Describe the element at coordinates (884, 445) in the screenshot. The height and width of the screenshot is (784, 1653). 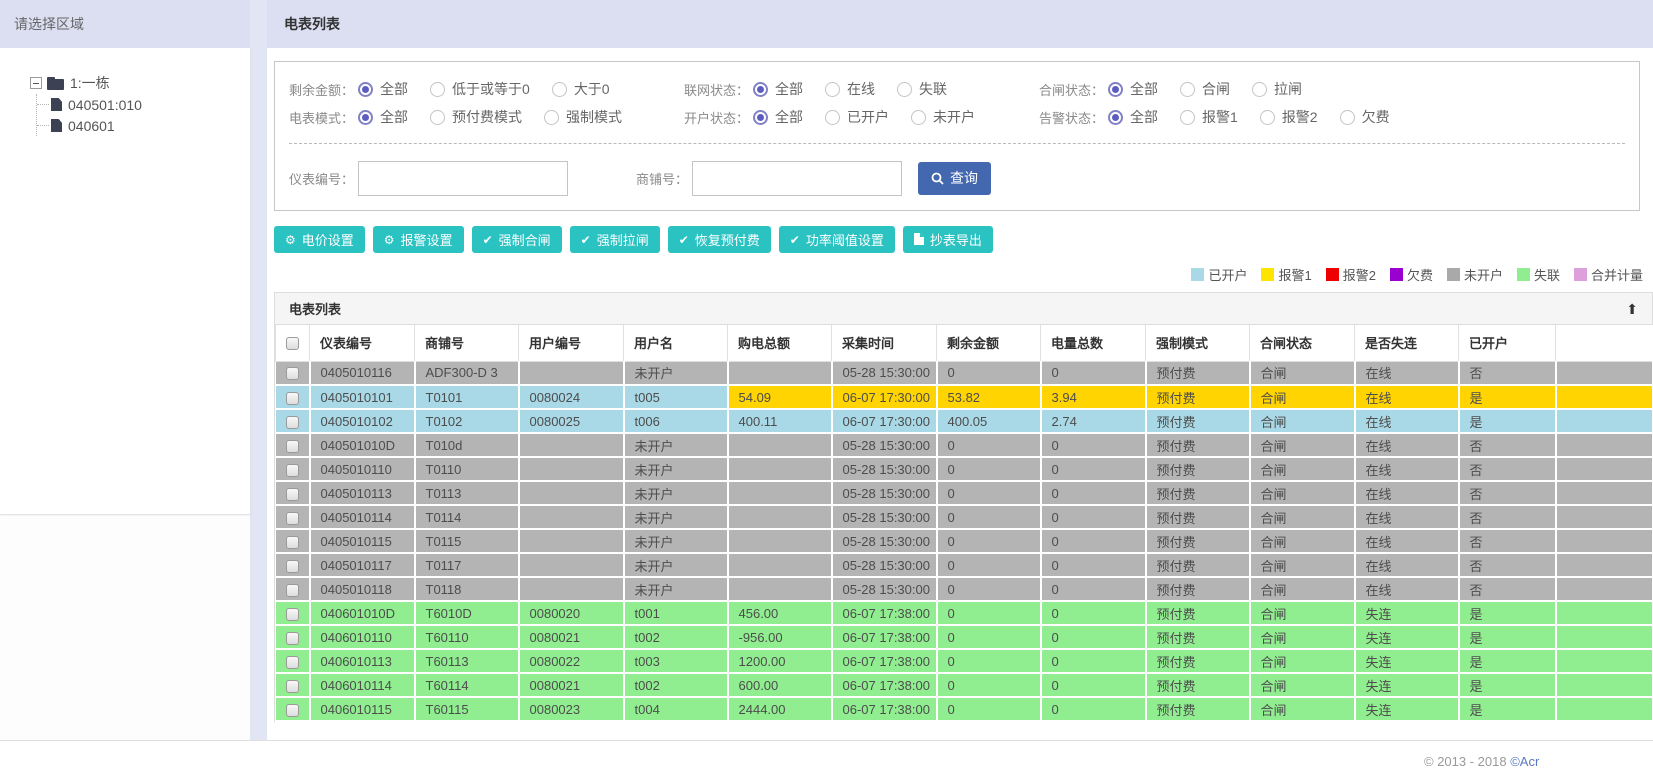
I see `table-cell: 05-28 15:30:00` at that location.